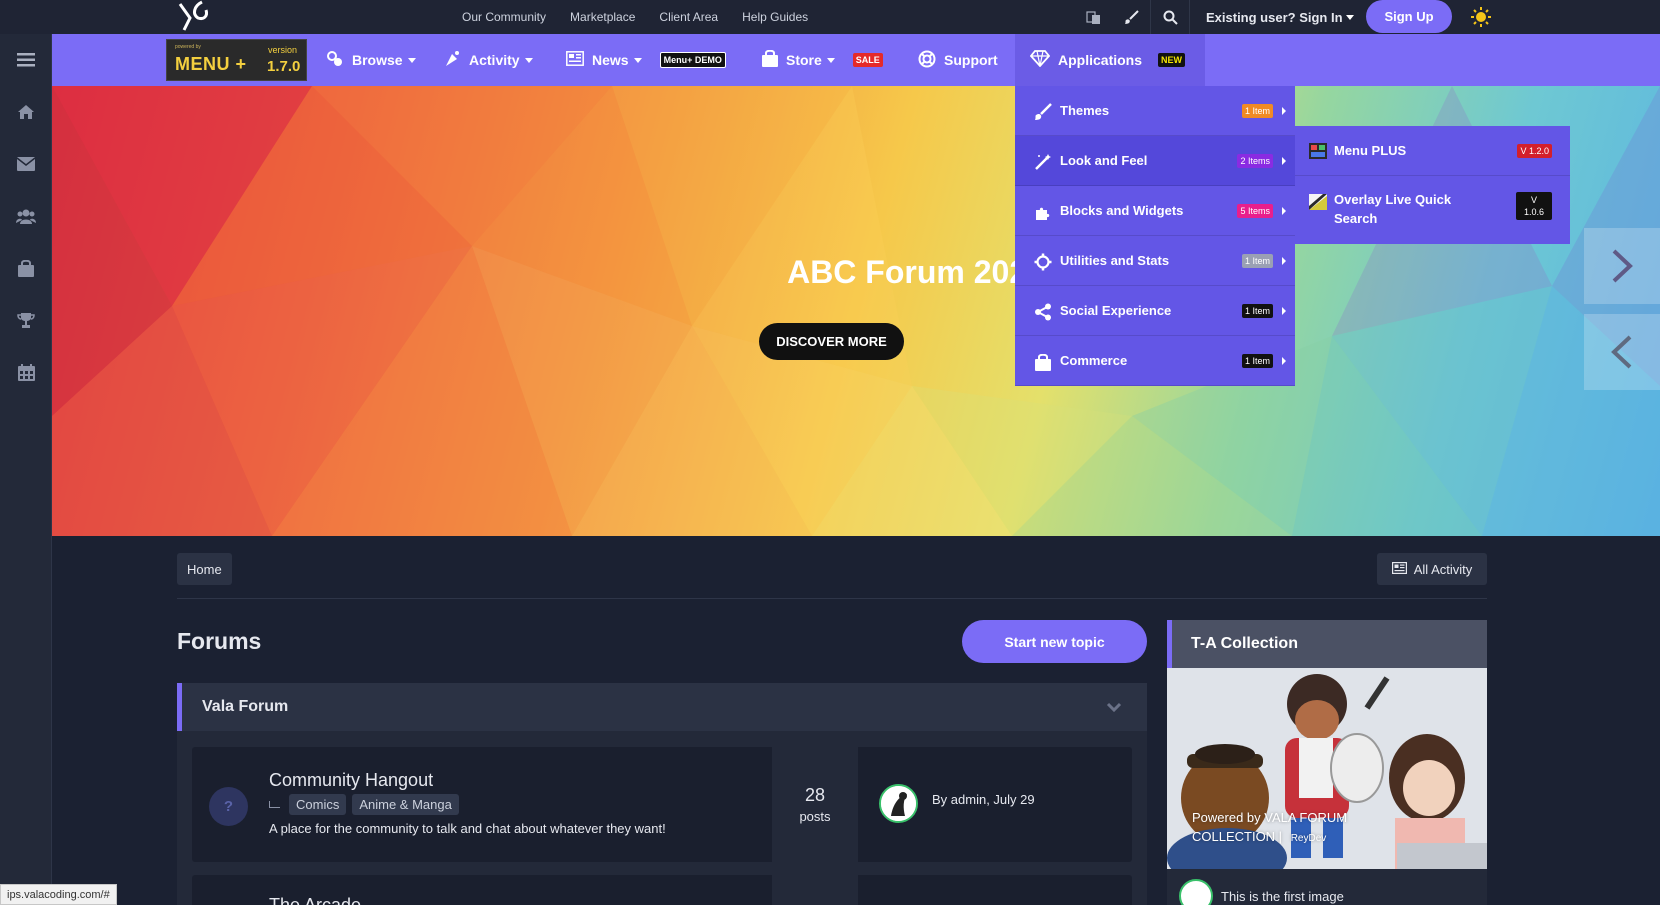  What do you see at coordinates (274, 804) in the screenshot?
I see `subforum-indicator-icon` at bounding box center [274, 804].